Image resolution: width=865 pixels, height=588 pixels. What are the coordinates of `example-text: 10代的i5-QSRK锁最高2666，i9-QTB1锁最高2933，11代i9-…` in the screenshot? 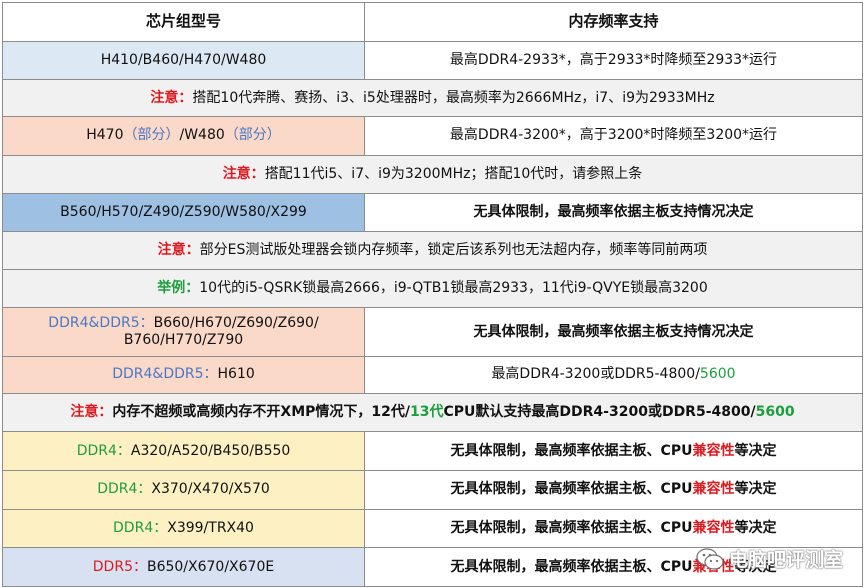 It's located at (453, 287).